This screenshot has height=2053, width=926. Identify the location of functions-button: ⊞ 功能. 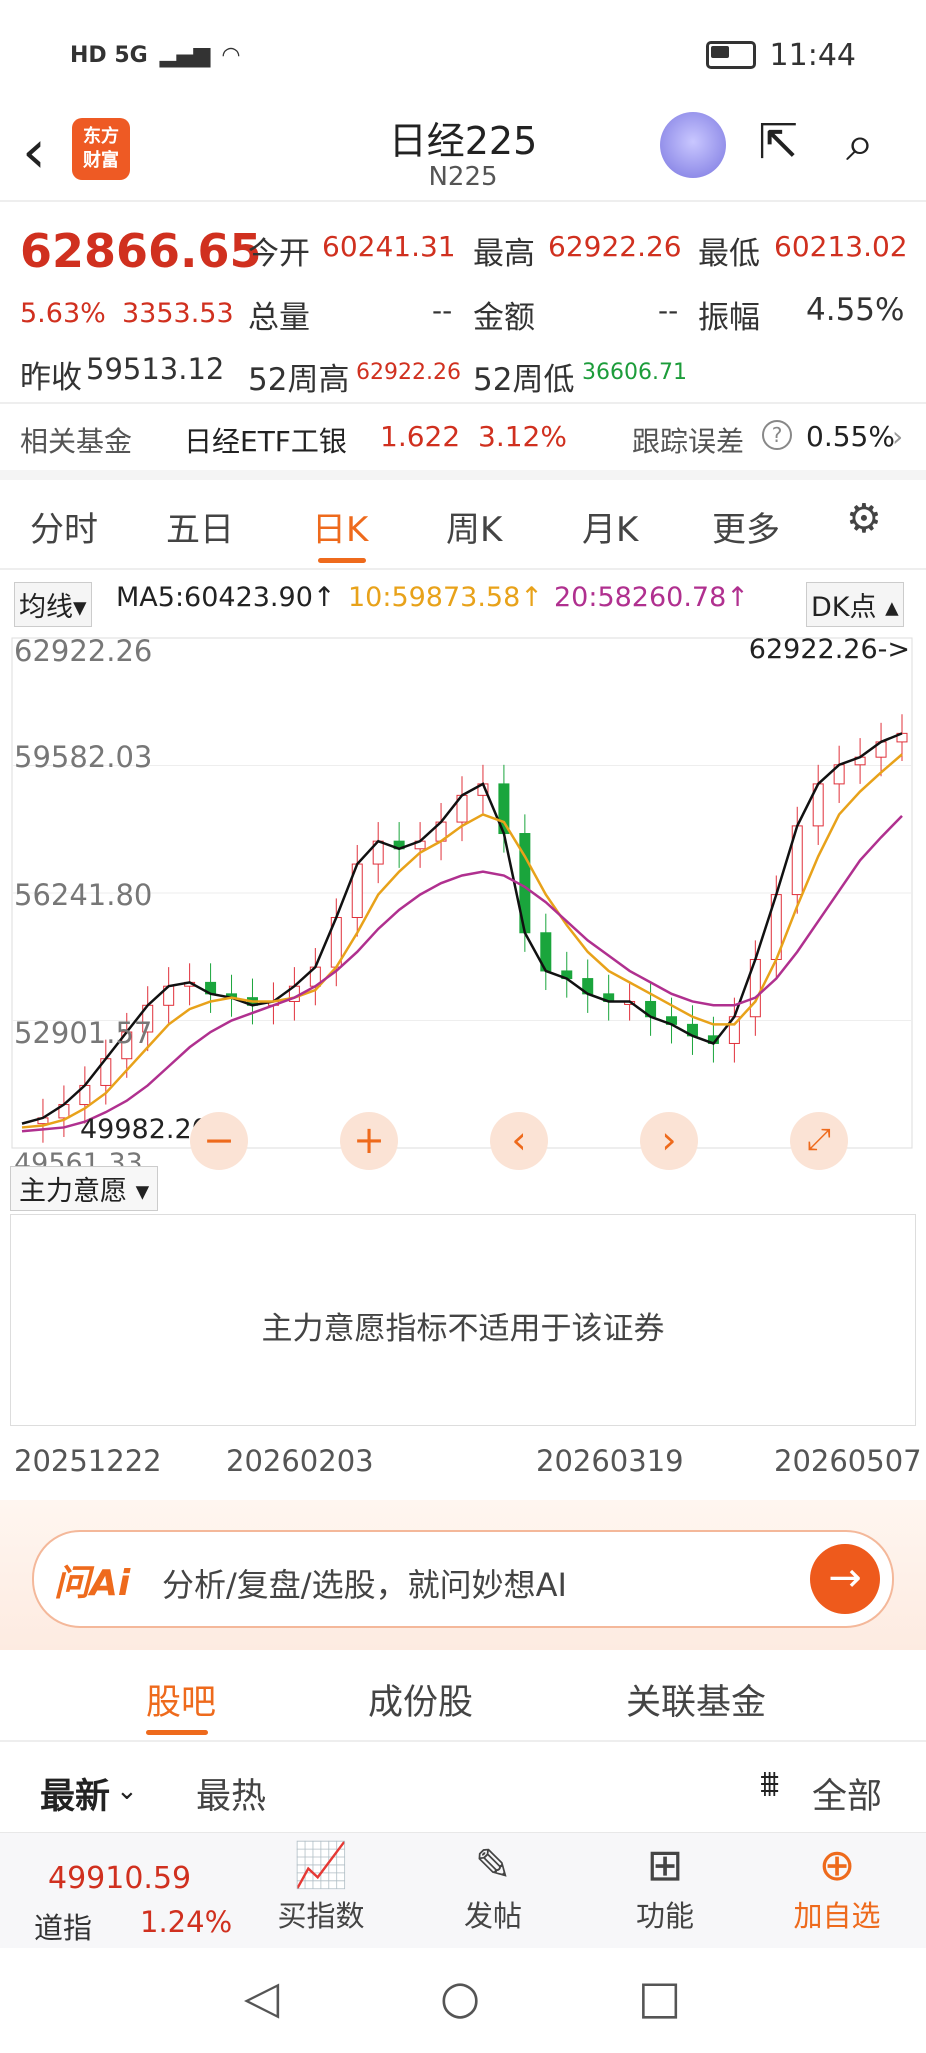
(665, 1884).